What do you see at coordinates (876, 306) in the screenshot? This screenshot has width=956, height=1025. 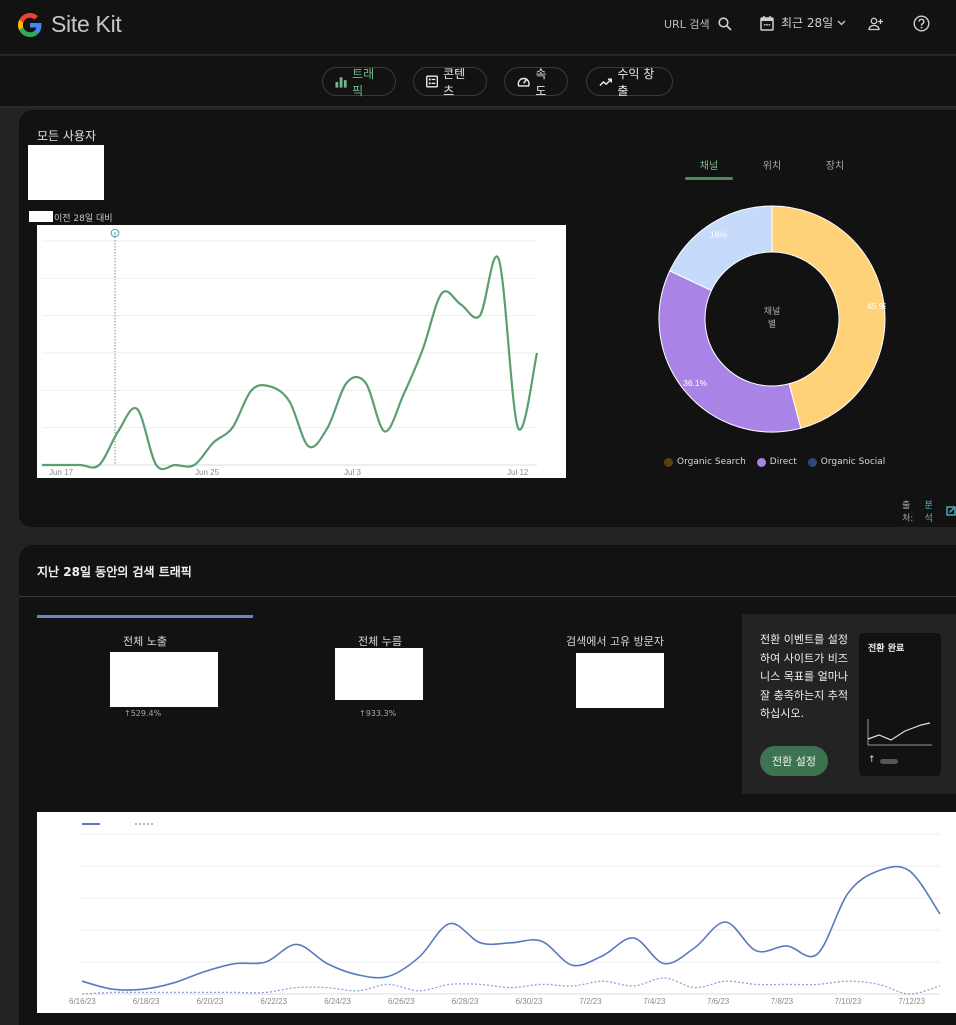 I see `slice-label: 45.9%` at bounding box center [876, 306].